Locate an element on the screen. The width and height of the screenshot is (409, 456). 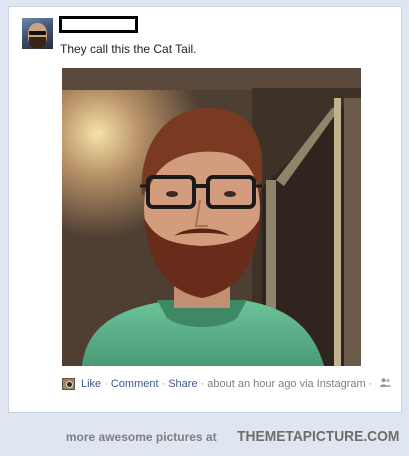
timestamp: about an hour ago via Instagram is located at coordinates (286, 384).